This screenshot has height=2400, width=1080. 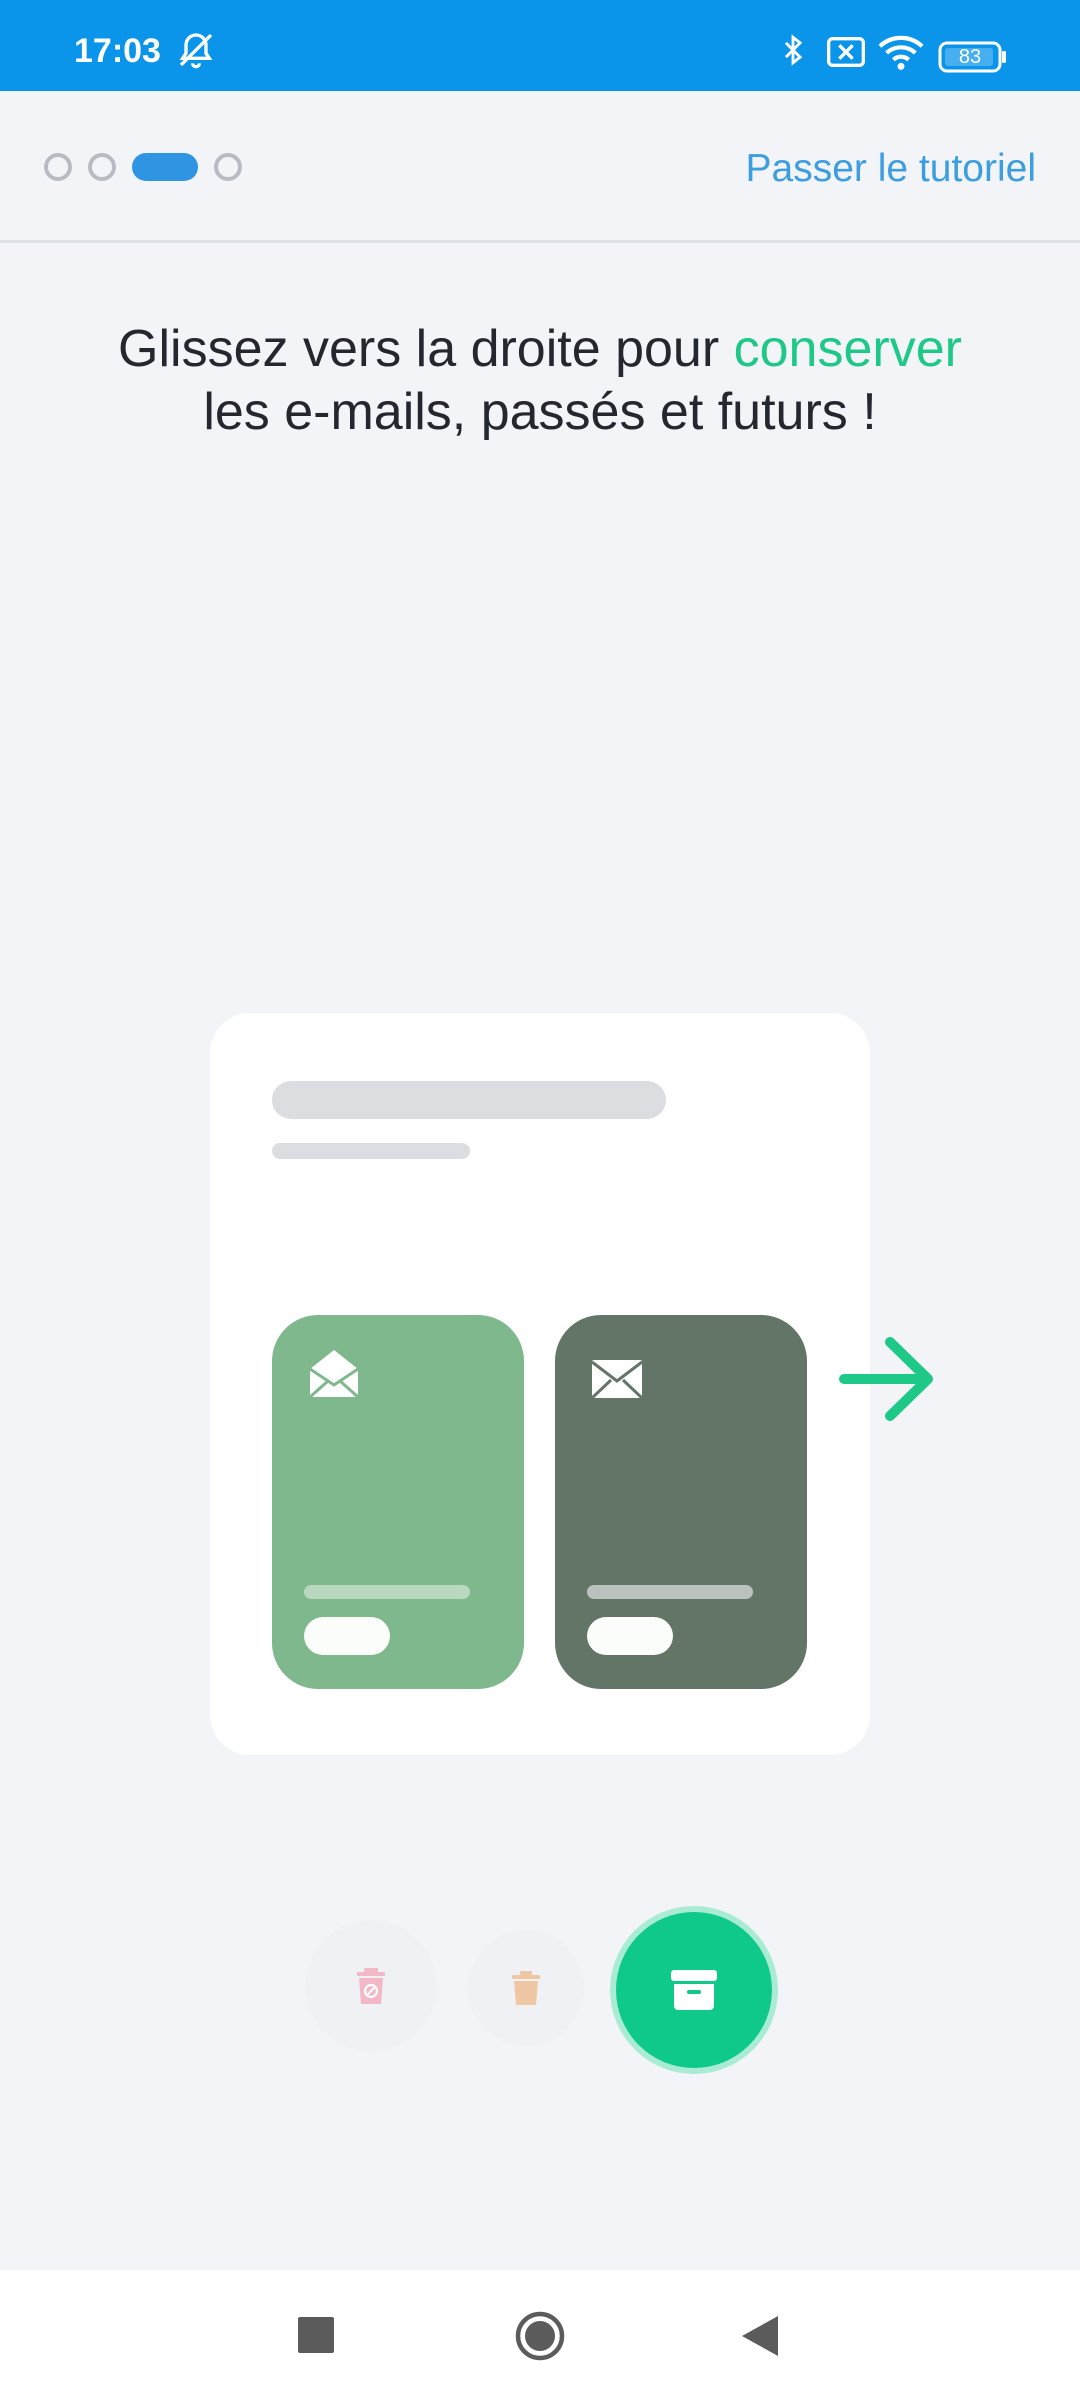 What do you see at coordinates (117, 51) in the screenshot?
I see `status-time: 17:03` at bounding box center [117, 51].